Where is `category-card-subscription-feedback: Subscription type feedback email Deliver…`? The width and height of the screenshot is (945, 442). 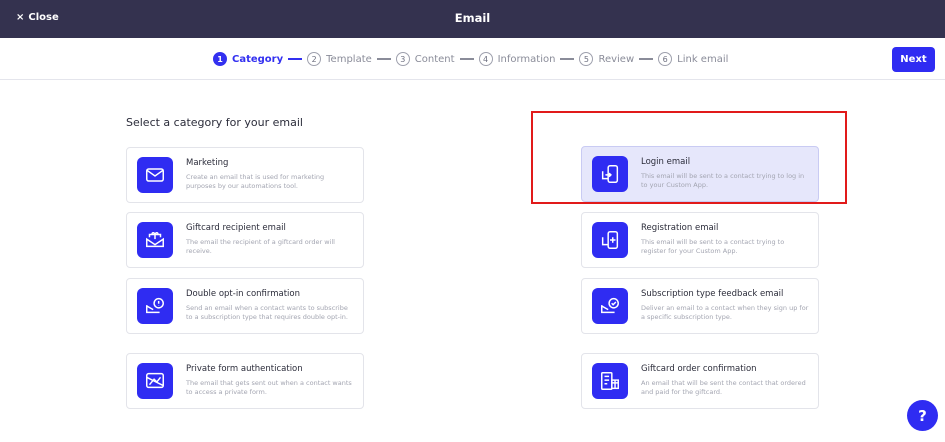
category-card-subscription-feedback: Subscription type feedback email Deliver… is located at coordinates (700, 306).